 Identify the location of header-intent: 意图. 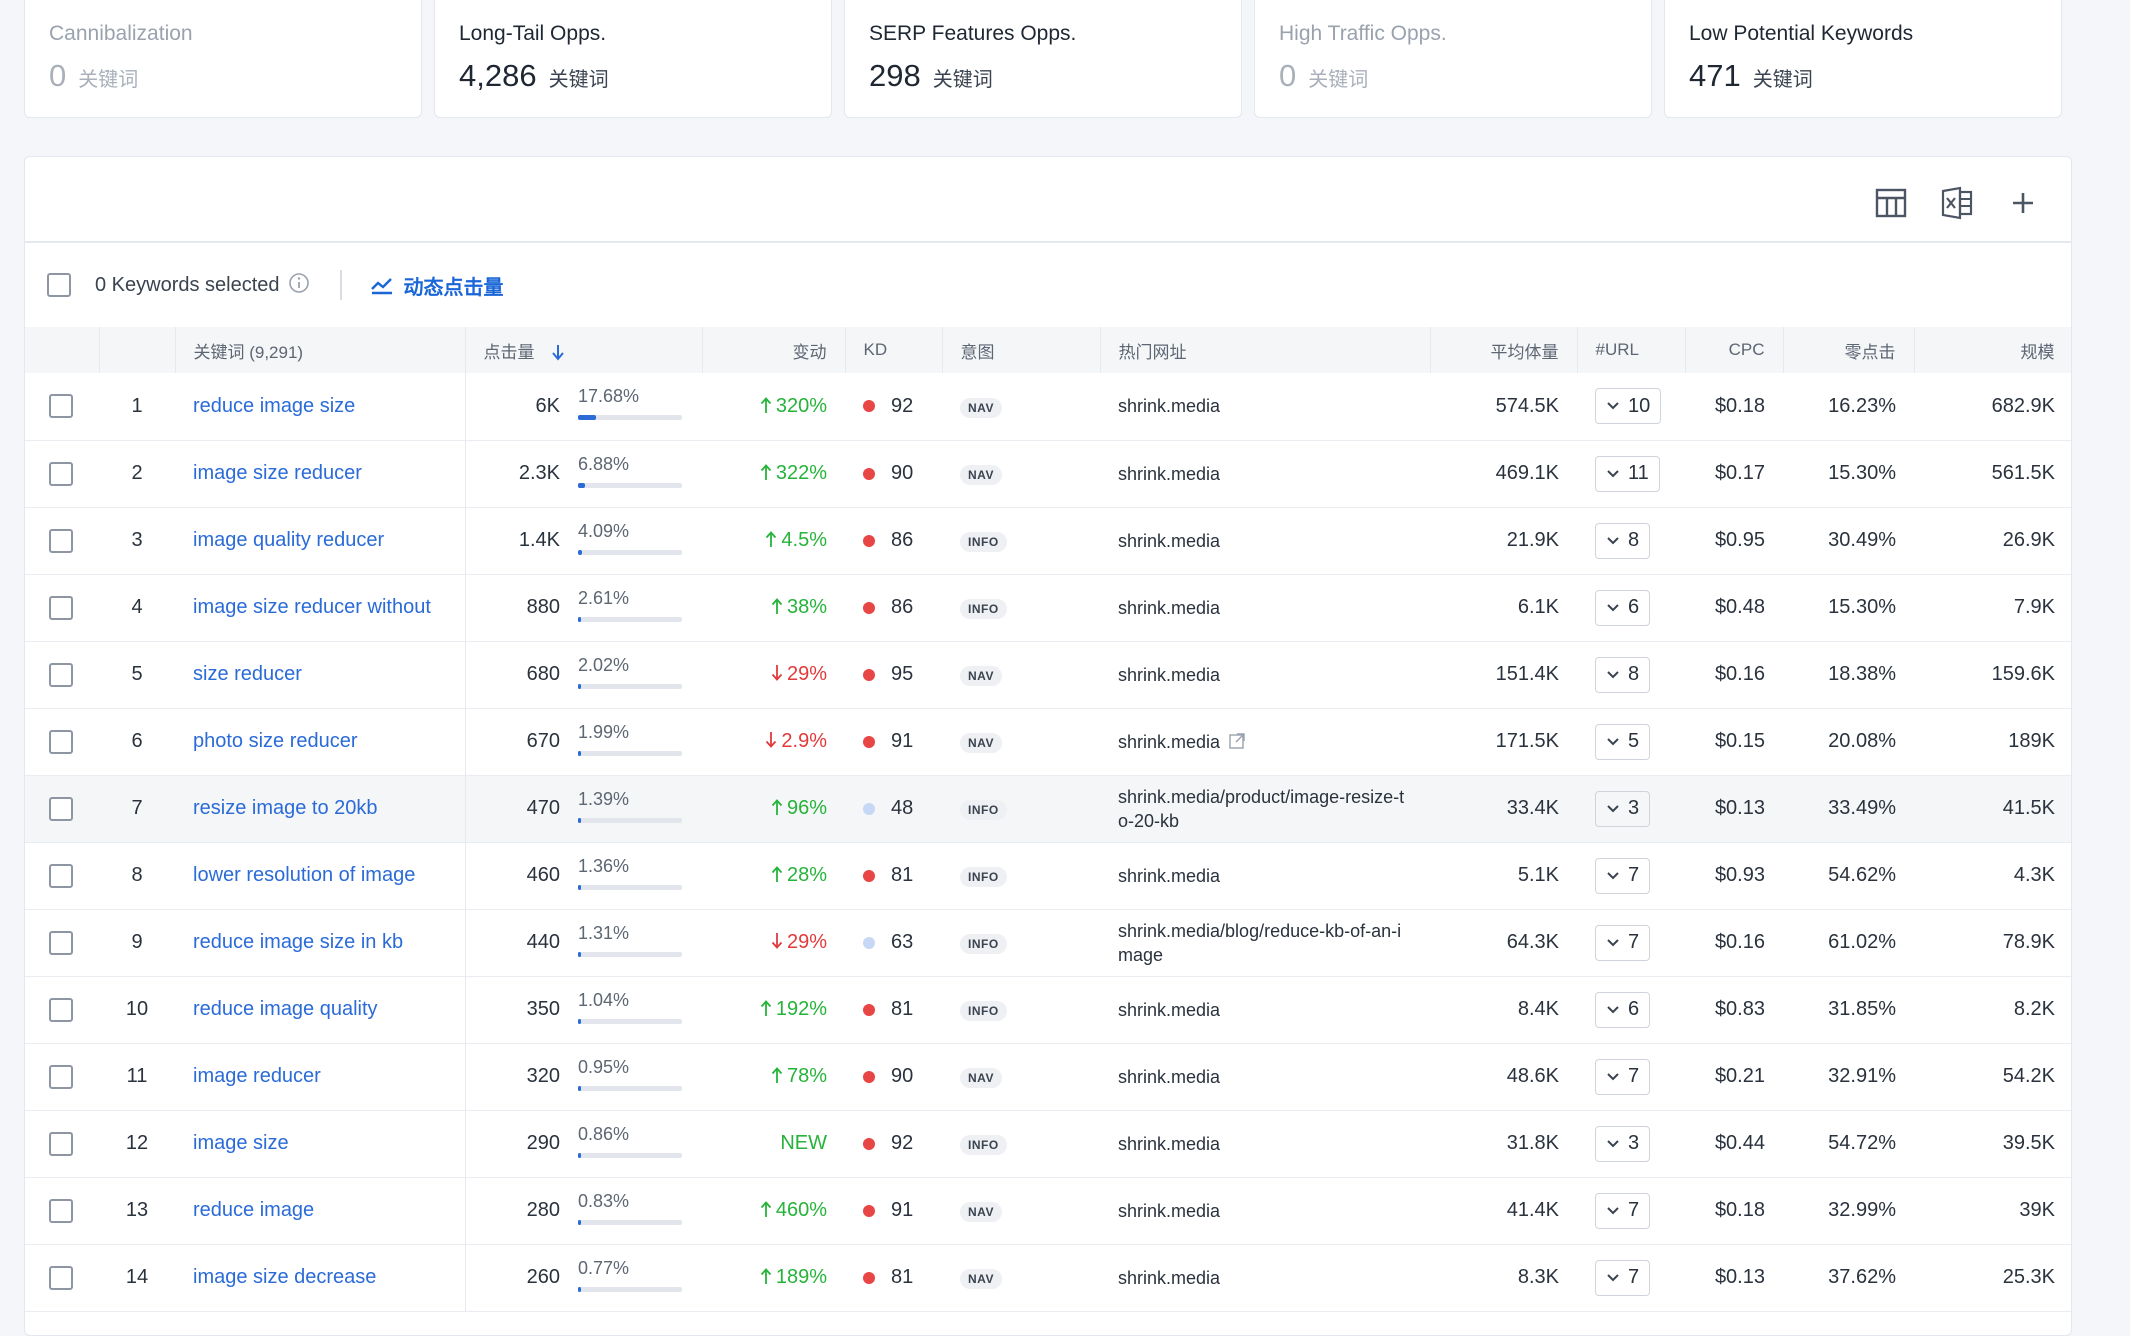
(1021, 350).